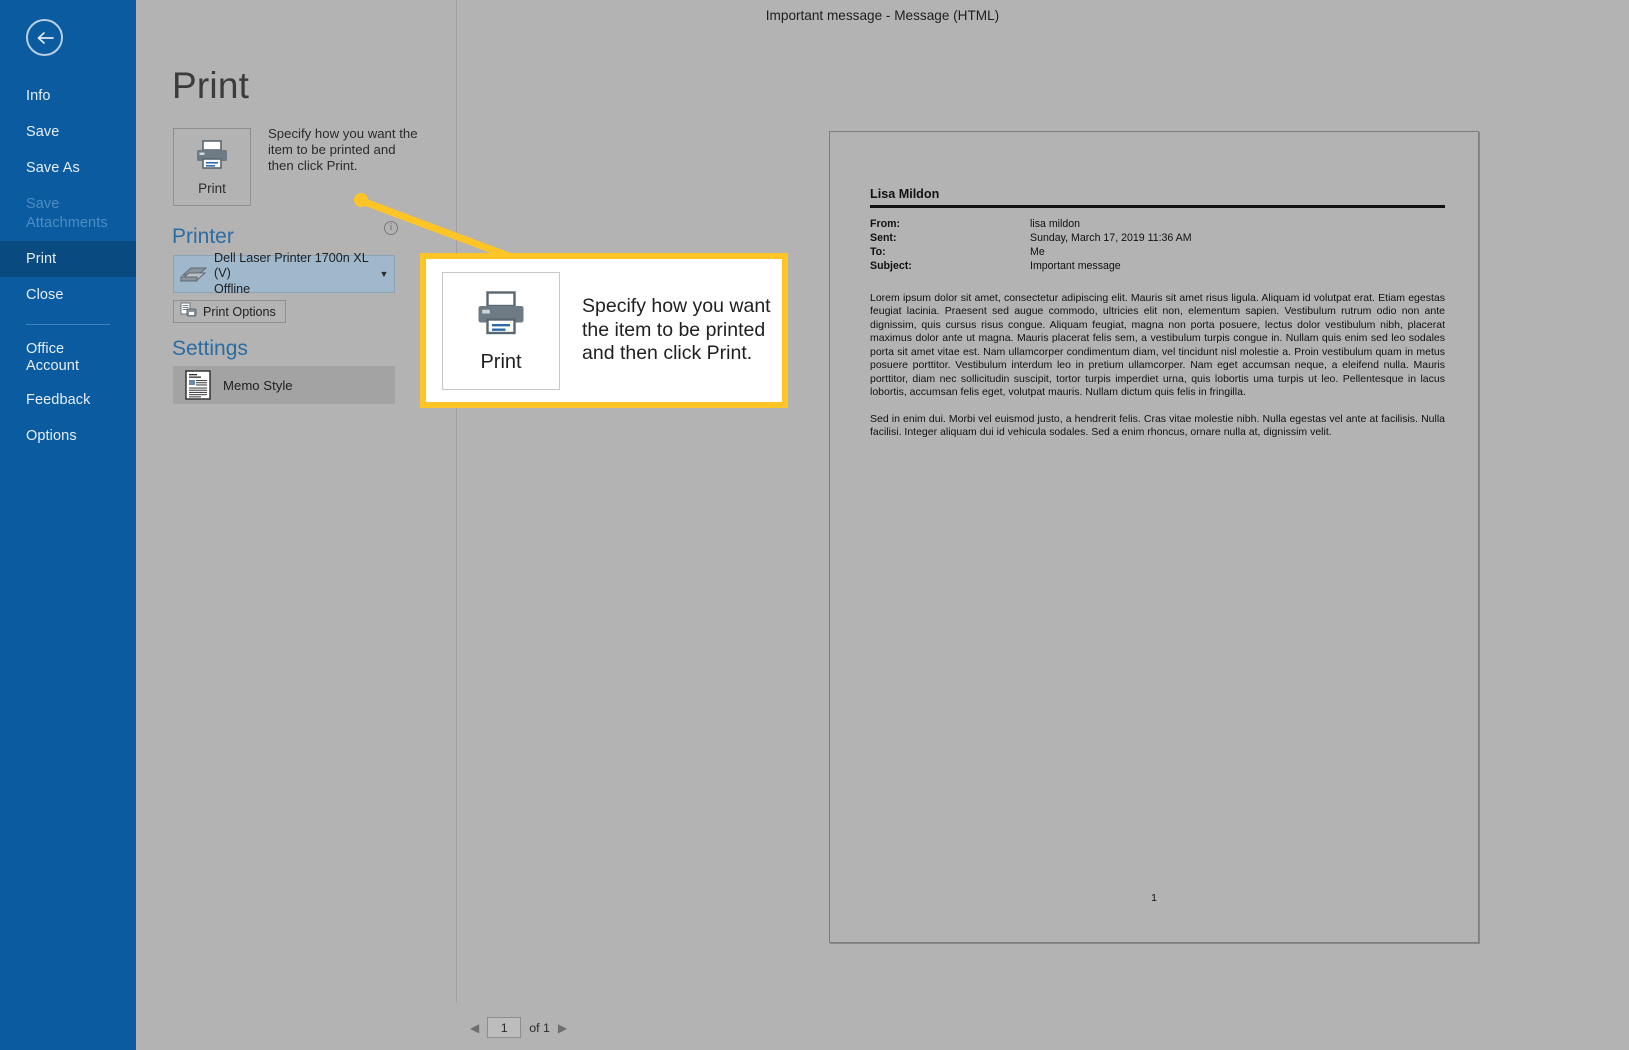 This screenshot has height=1050, width=1629. What do you see at coordinates (882, 15) in the screenshot?
I see `window-title: Important message - Message (HTML)` at bounding box center [882, 15].